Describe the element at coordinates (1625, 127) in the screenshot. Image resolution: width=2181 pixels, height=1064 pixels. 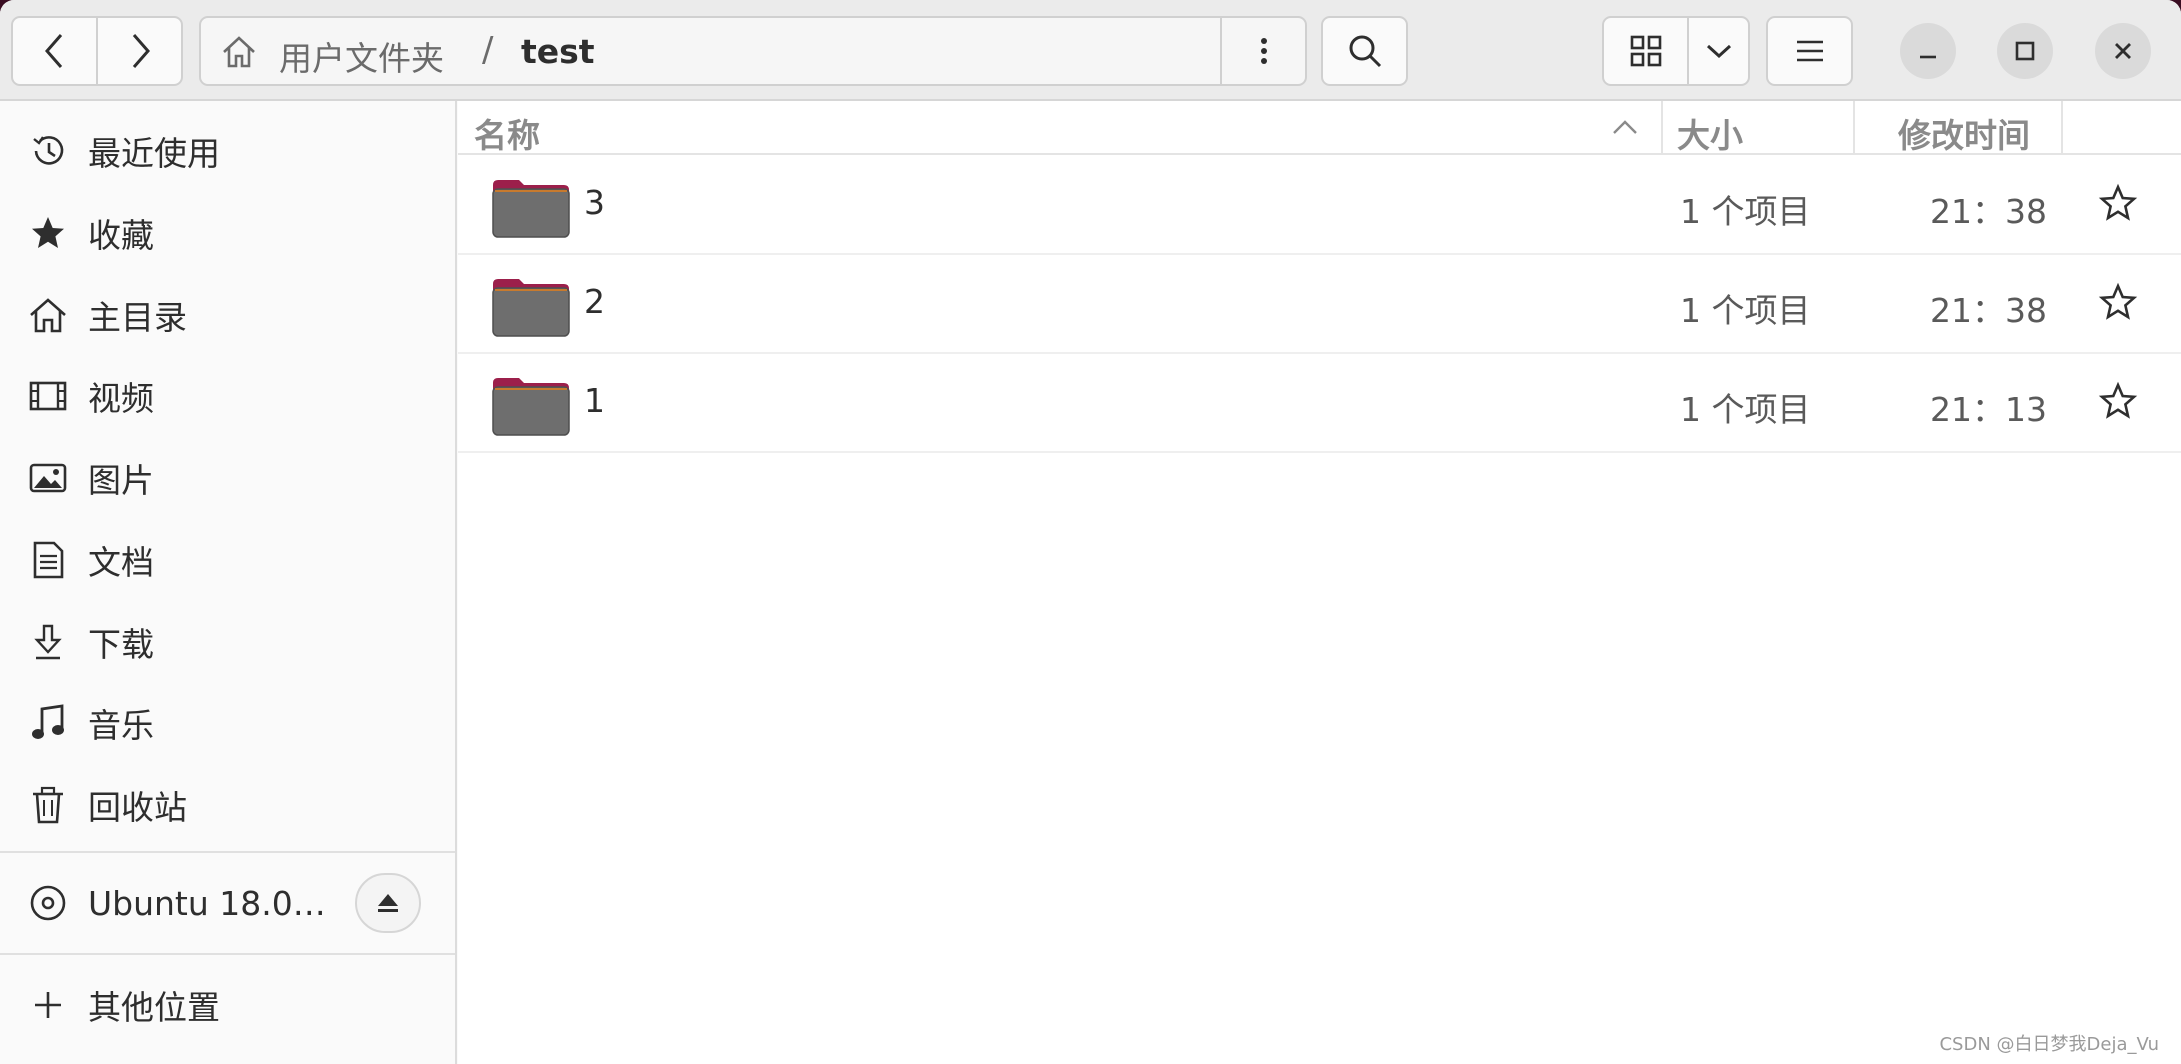
I see `sort-ascending-icon` at that location.